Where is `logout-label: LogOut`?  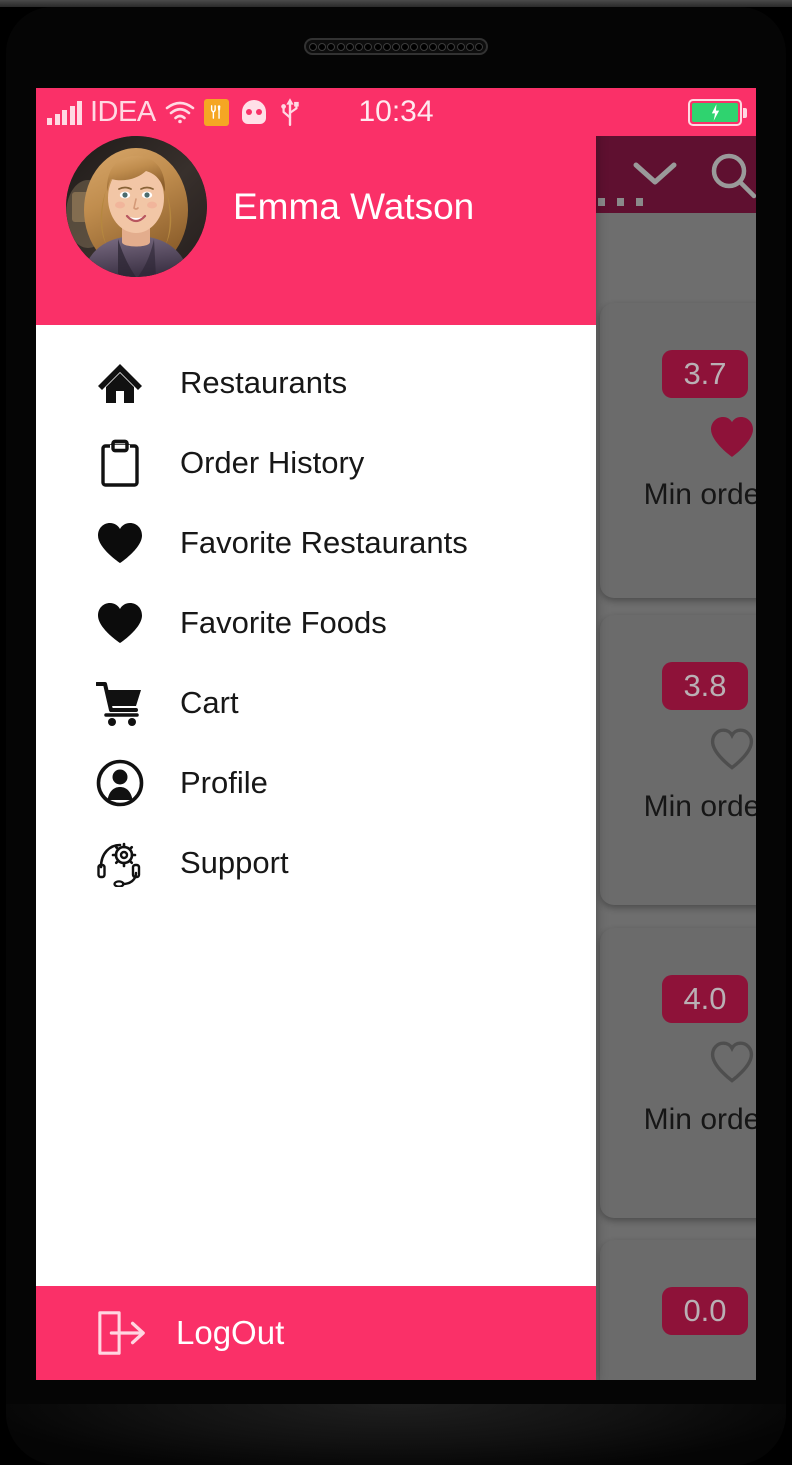
logout-label: LogOut is located at coordinates (230, 1332).